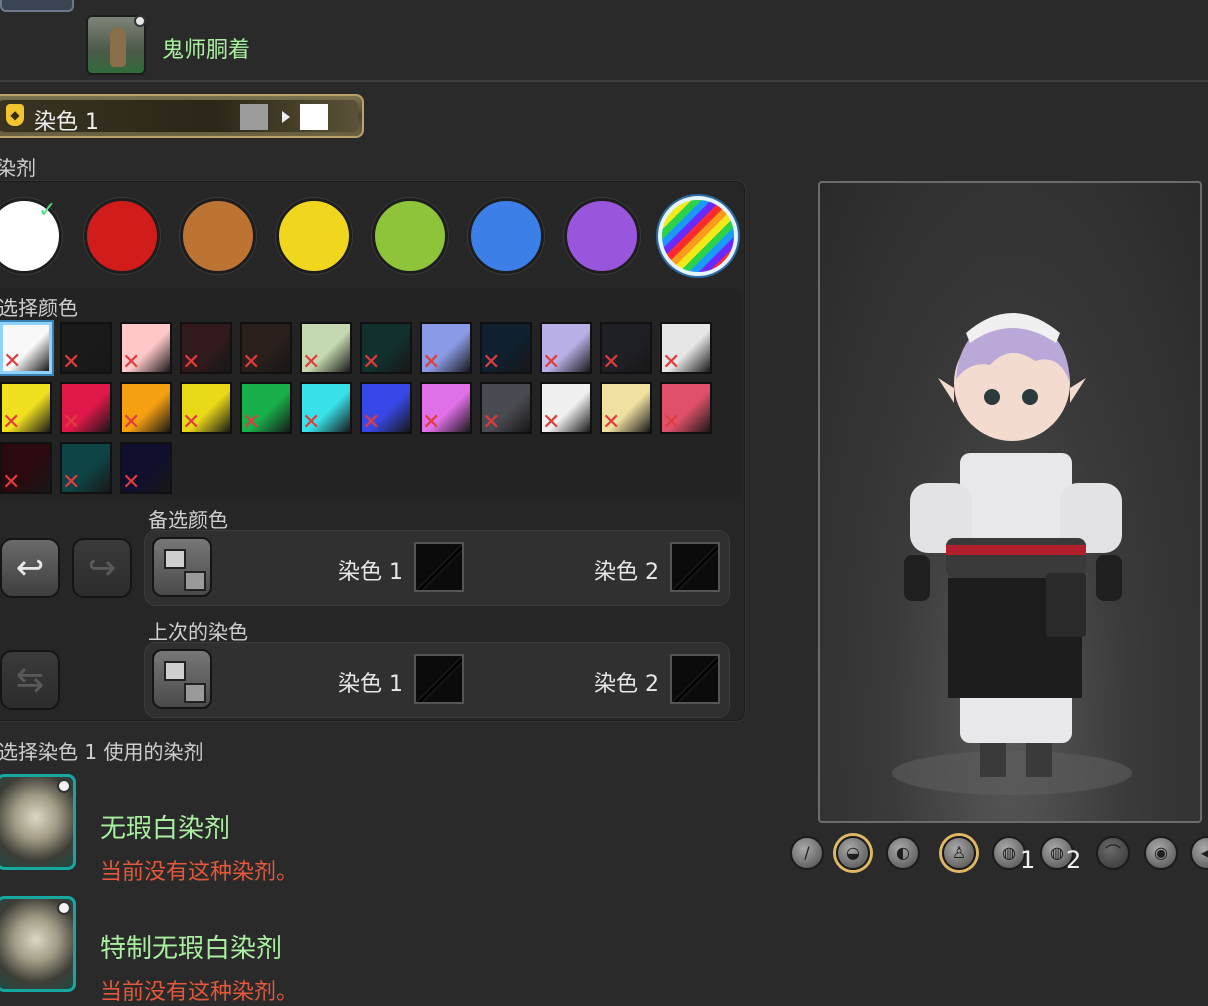 Image resolution: width=1208 pixels, height=1006 pixels. What do you see at coordinates (66, 122) in the screenshot?
I see `dye-slot-label: 染色 1` at bounding box center [66, 122].